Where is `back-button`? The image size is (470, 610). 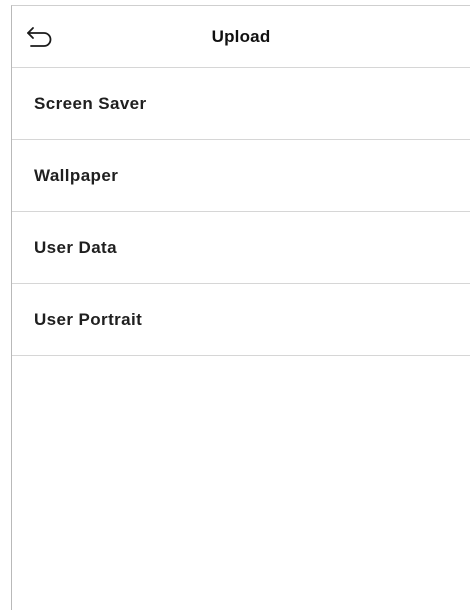 back-button is located at coordinates (40, 37).